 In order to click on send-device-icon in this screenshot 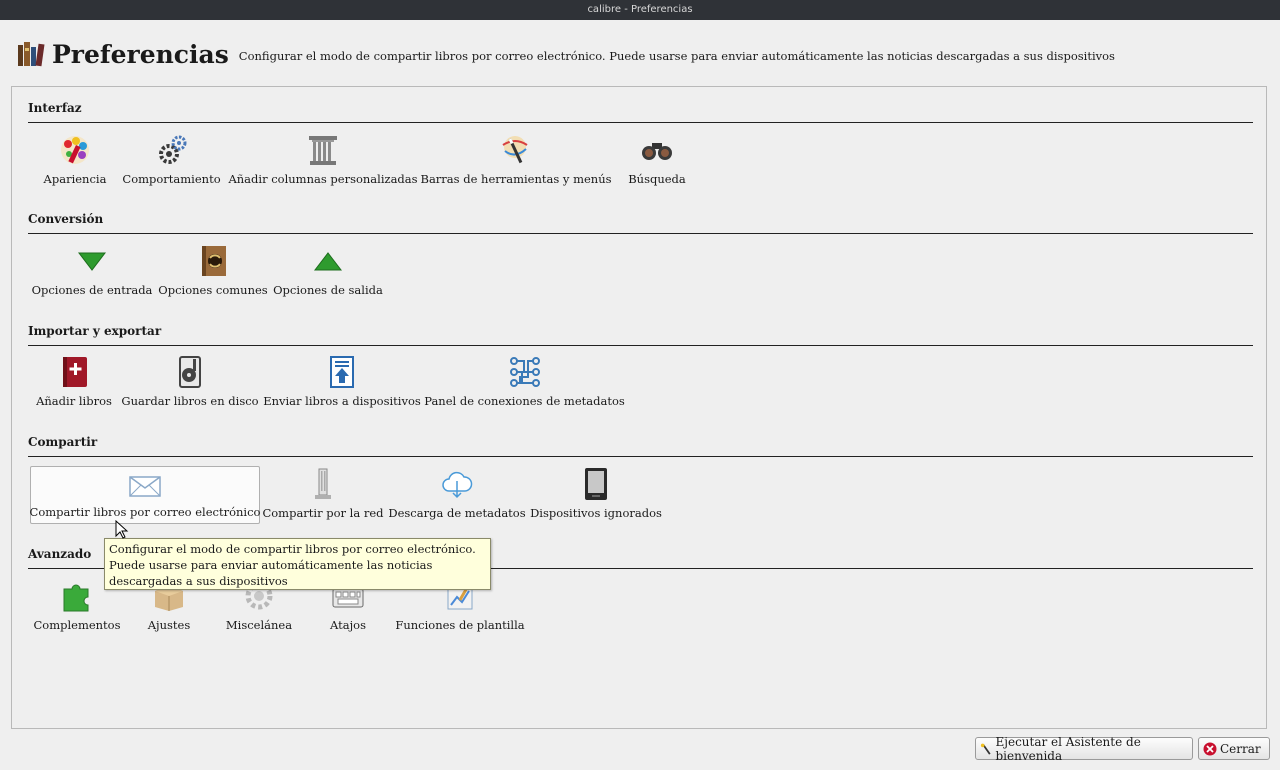, I will do `click(342, 372)`.